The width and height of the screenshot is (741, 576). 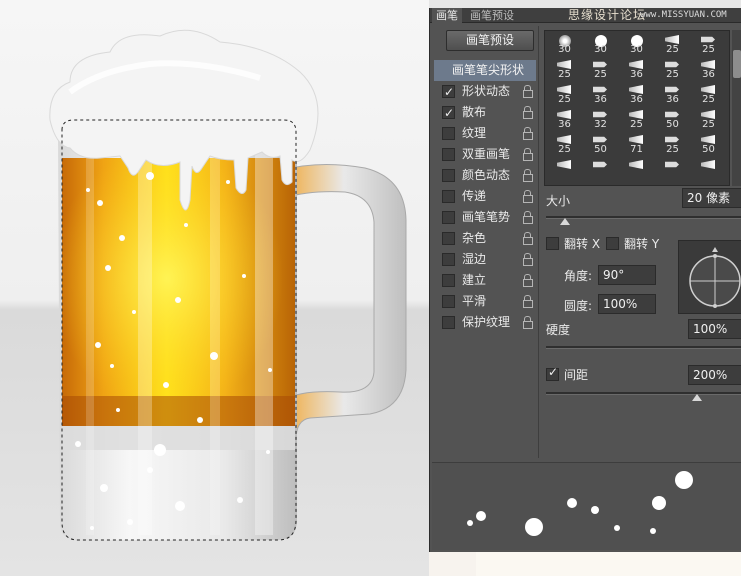 What do you see at coordinates (485, 196) in the screenshot?
I see `brush-category-item: 传递` at bounding box center [485, 196].